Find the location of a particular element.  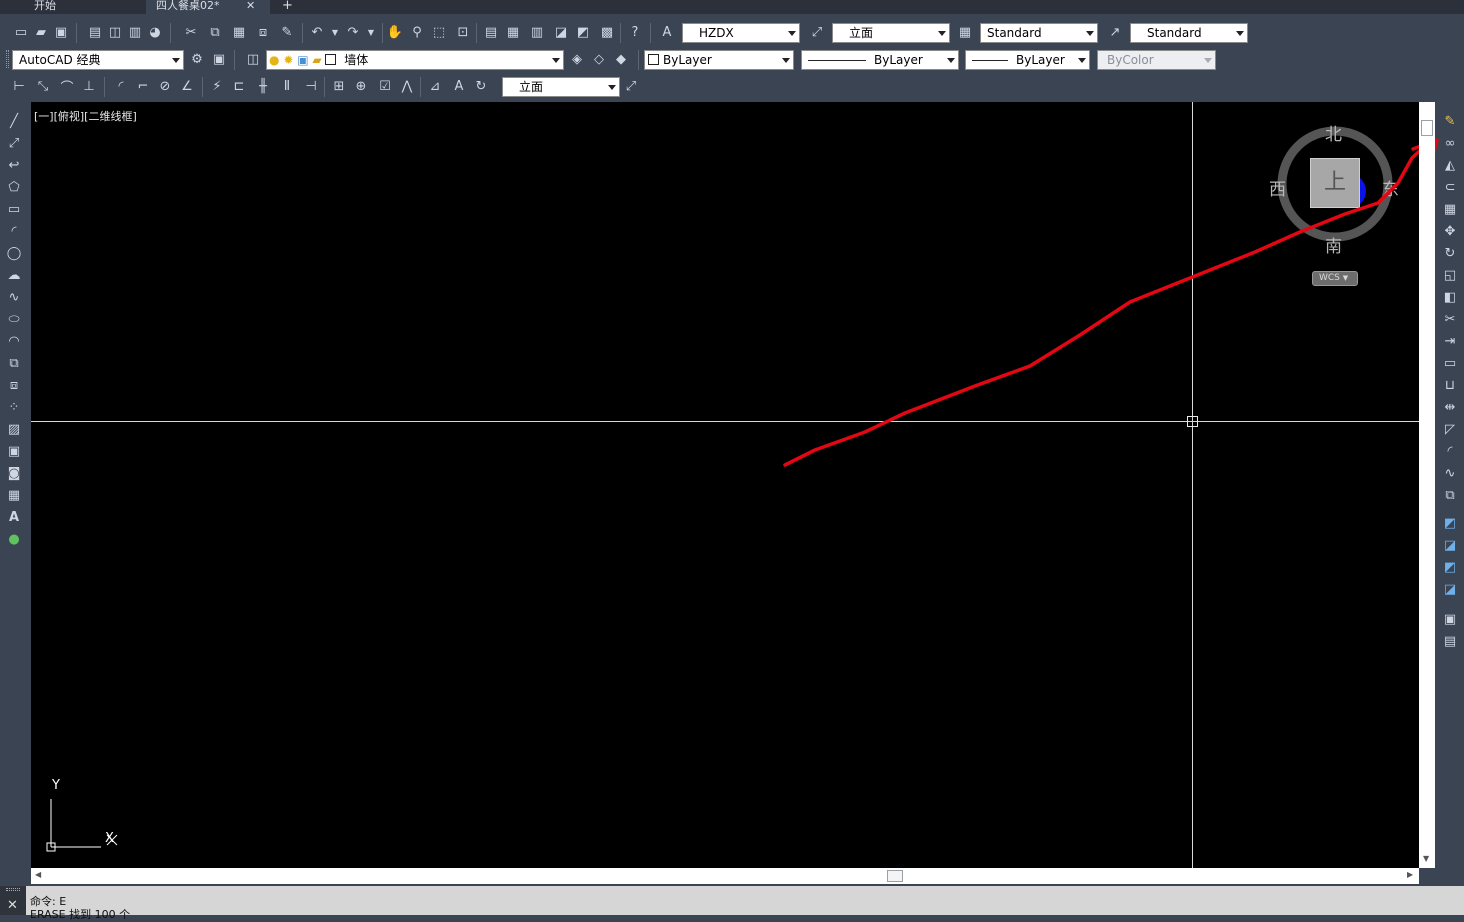

ellipse-icon: ⬭ is located at coordinates (14, 319).